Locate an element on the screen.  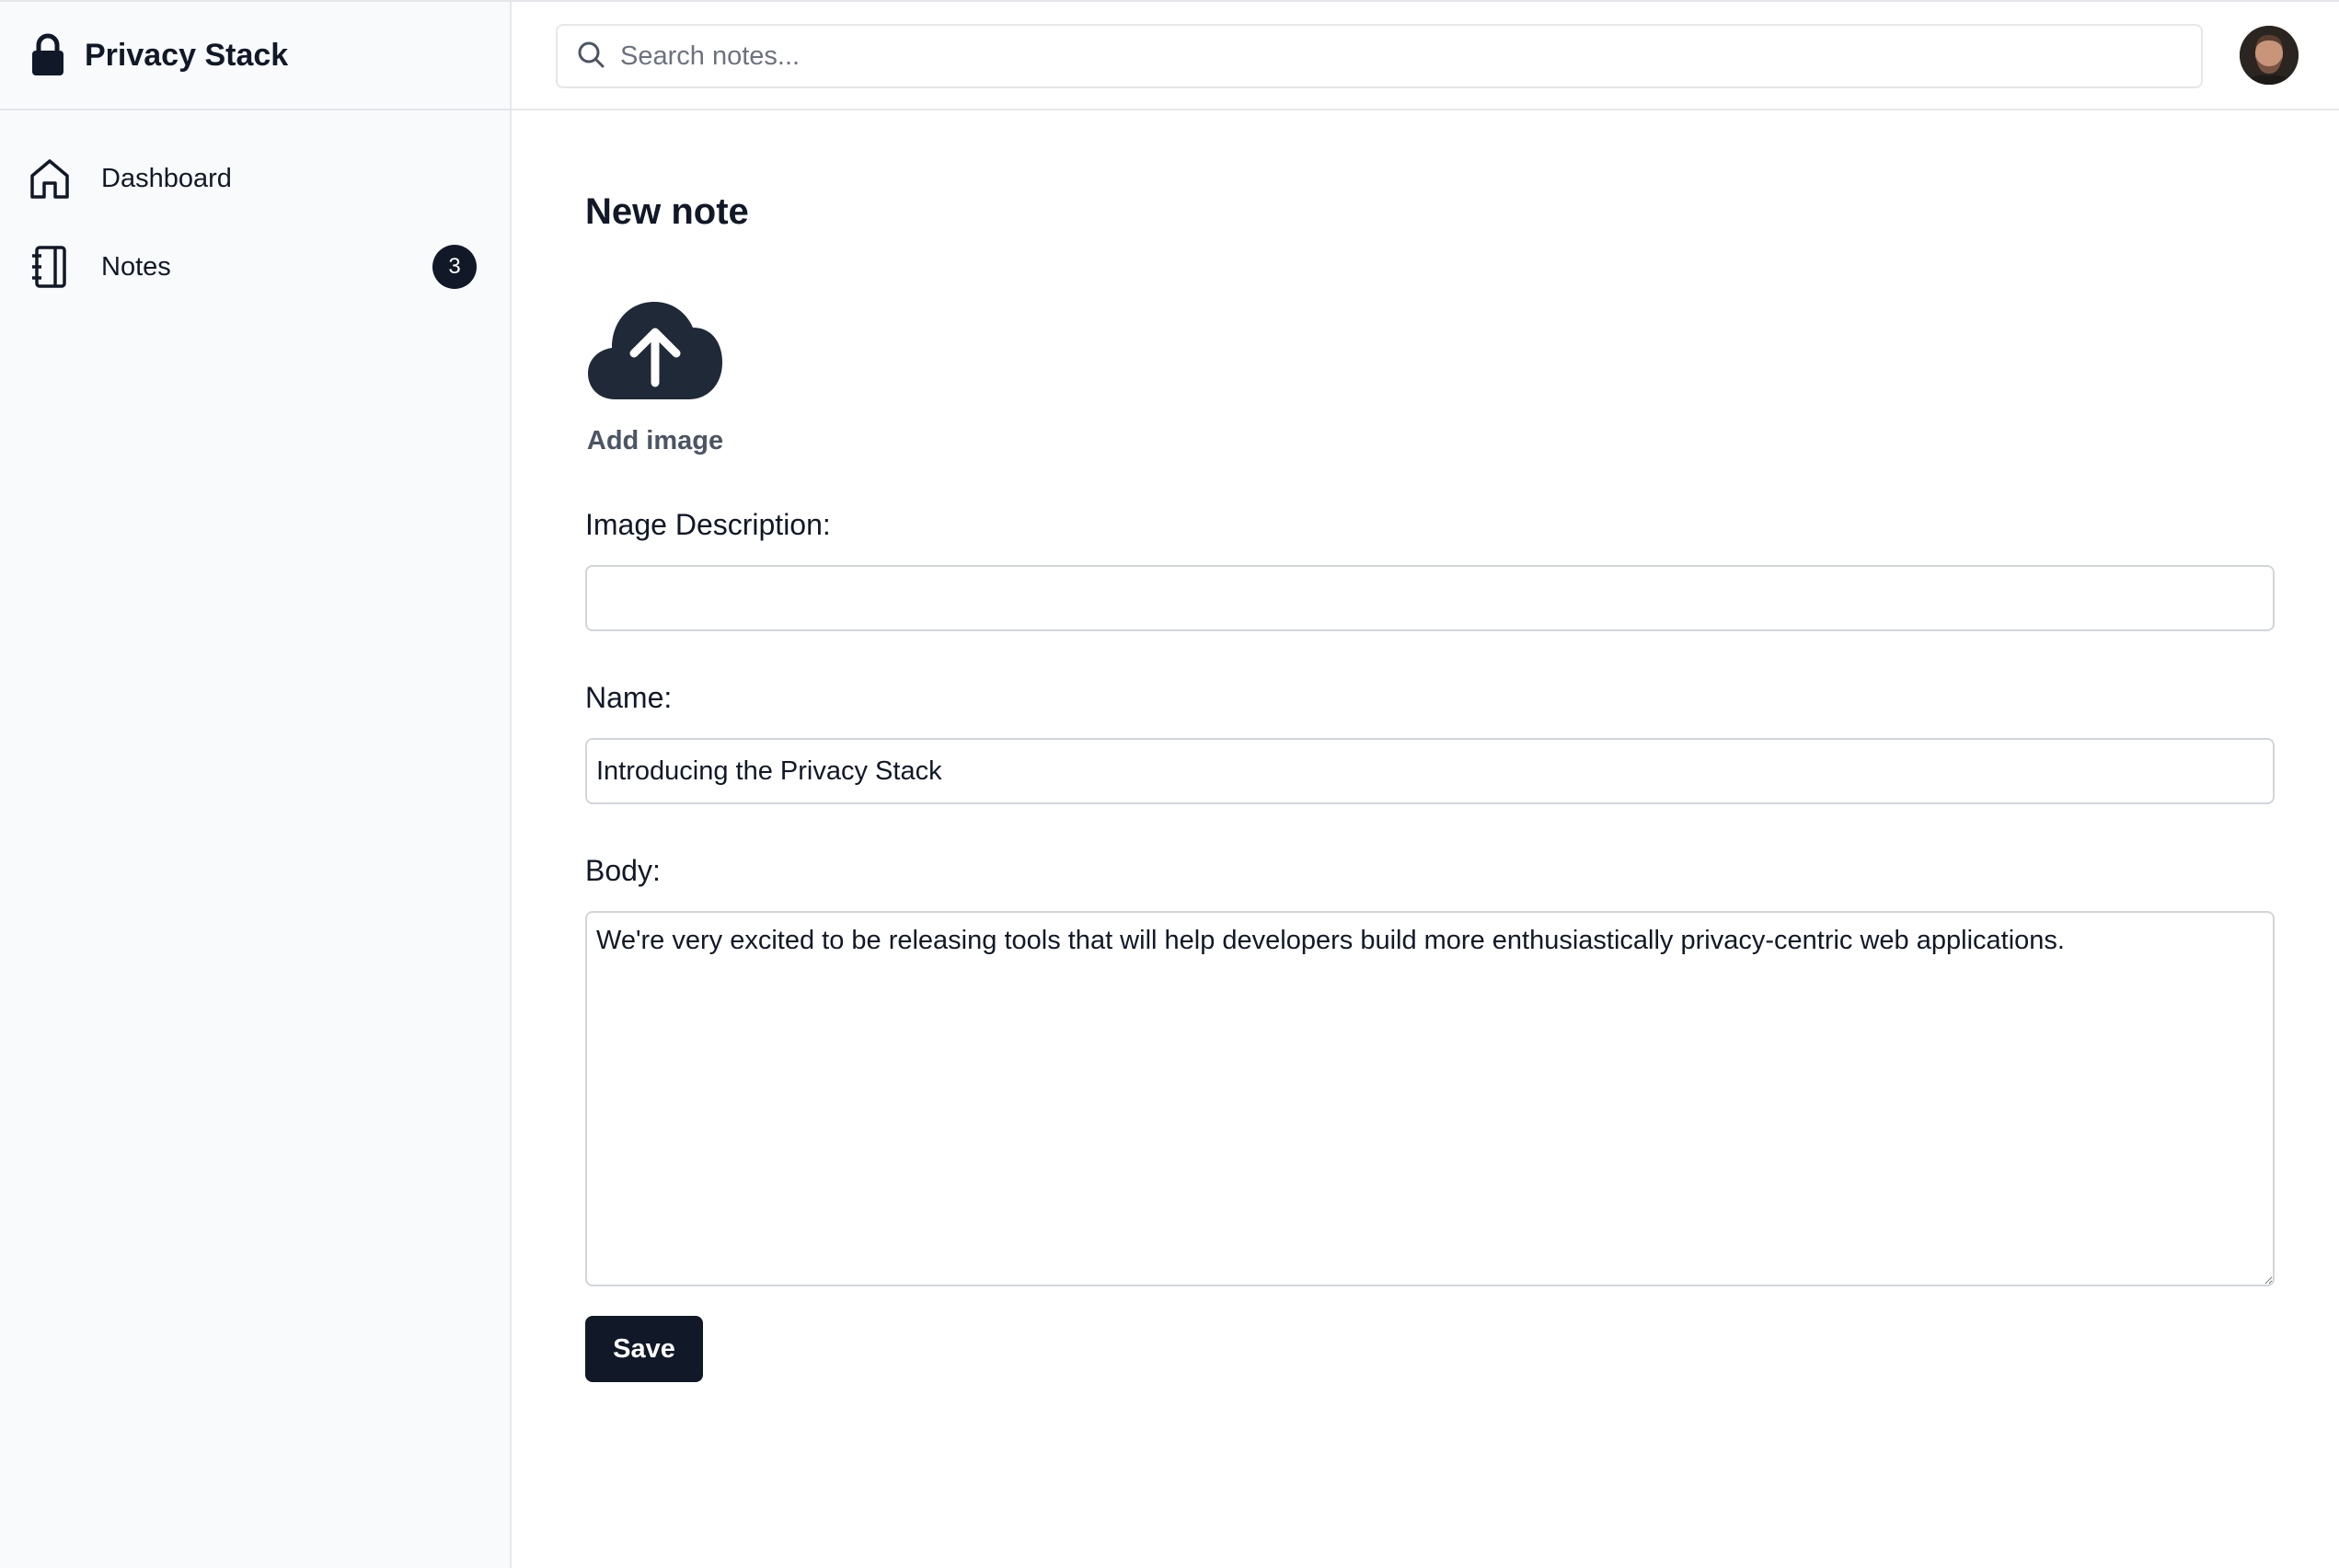
brand-header: Privacy Stack is located at coordinates (255, 55).